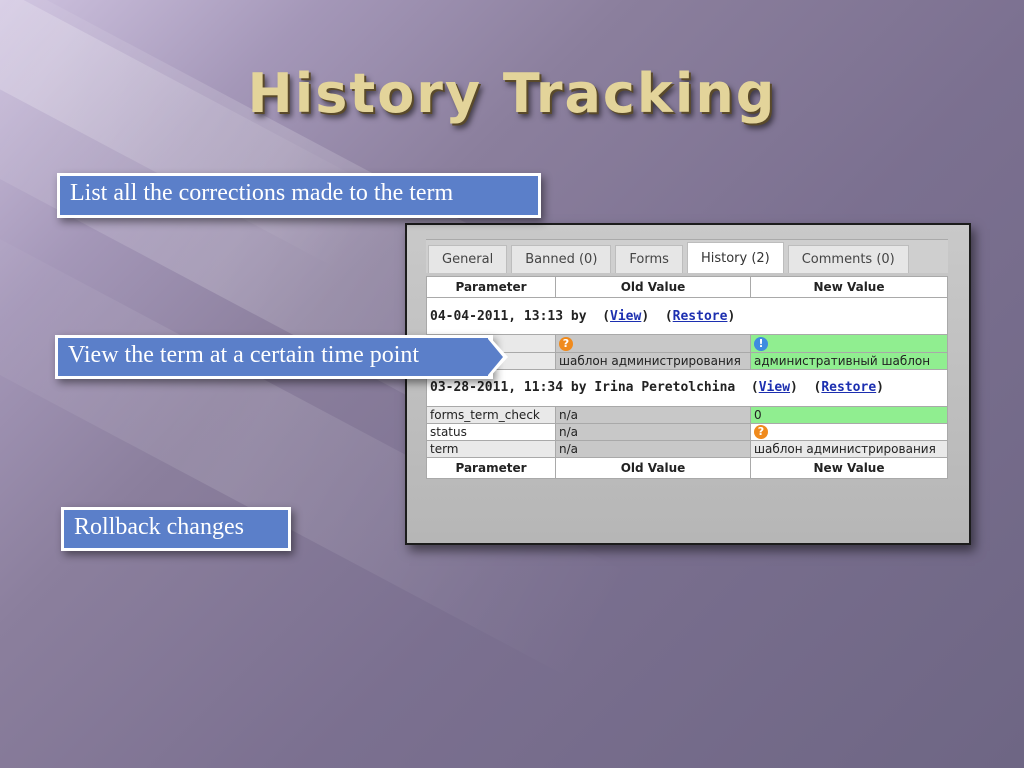 This screenshot has height=768, width=1024. What do you see at coordinates (849, 449) in the screenshot?
I see `new-value-cell: шаблон администрирования` at bounding box center [849, 449].